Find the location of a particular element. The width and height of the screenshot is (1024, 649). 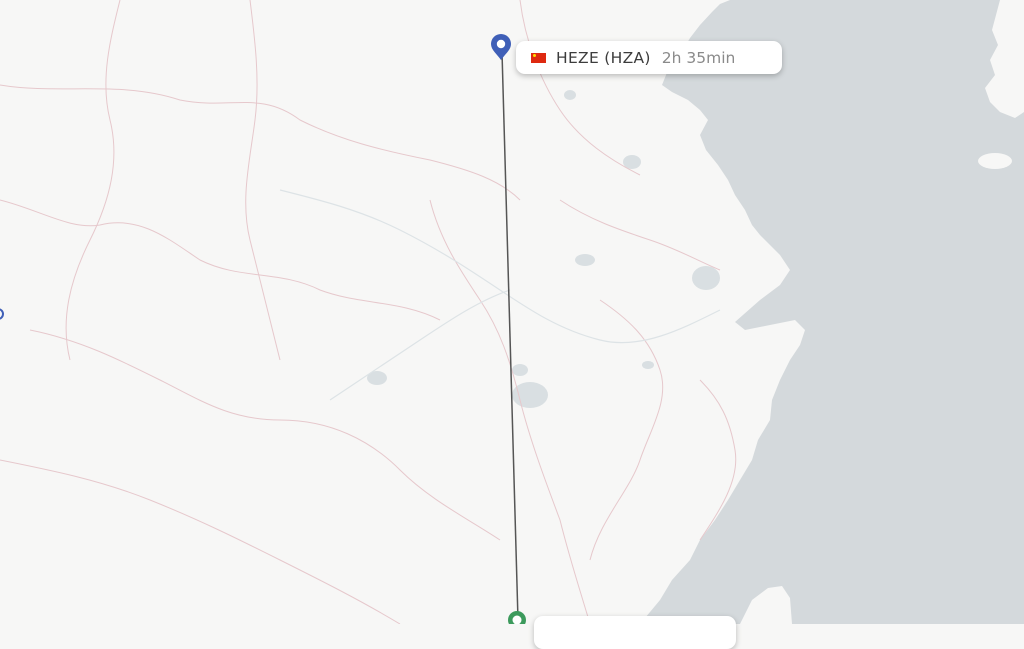

origin-label-card is located at coordinates (635, 632).